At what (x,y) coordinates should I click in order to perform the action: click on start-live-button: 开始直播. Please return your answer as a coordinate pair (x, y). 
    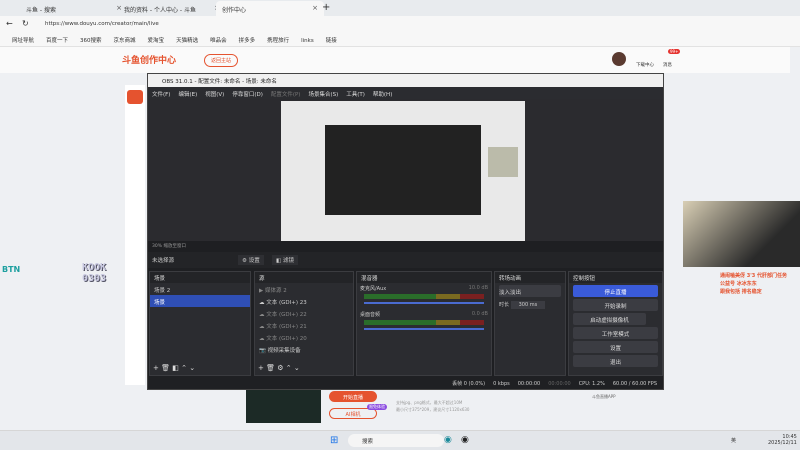
    Looking at the image, I should click on (353, 396).